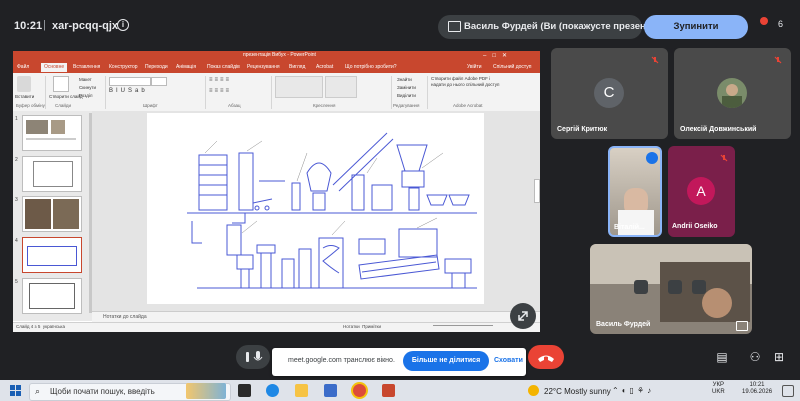 The image size is (800, 401). What do you see at coordinates (788, 391) in the screenshot?
I see `notifications-icon` at bounding box center [788, 391].